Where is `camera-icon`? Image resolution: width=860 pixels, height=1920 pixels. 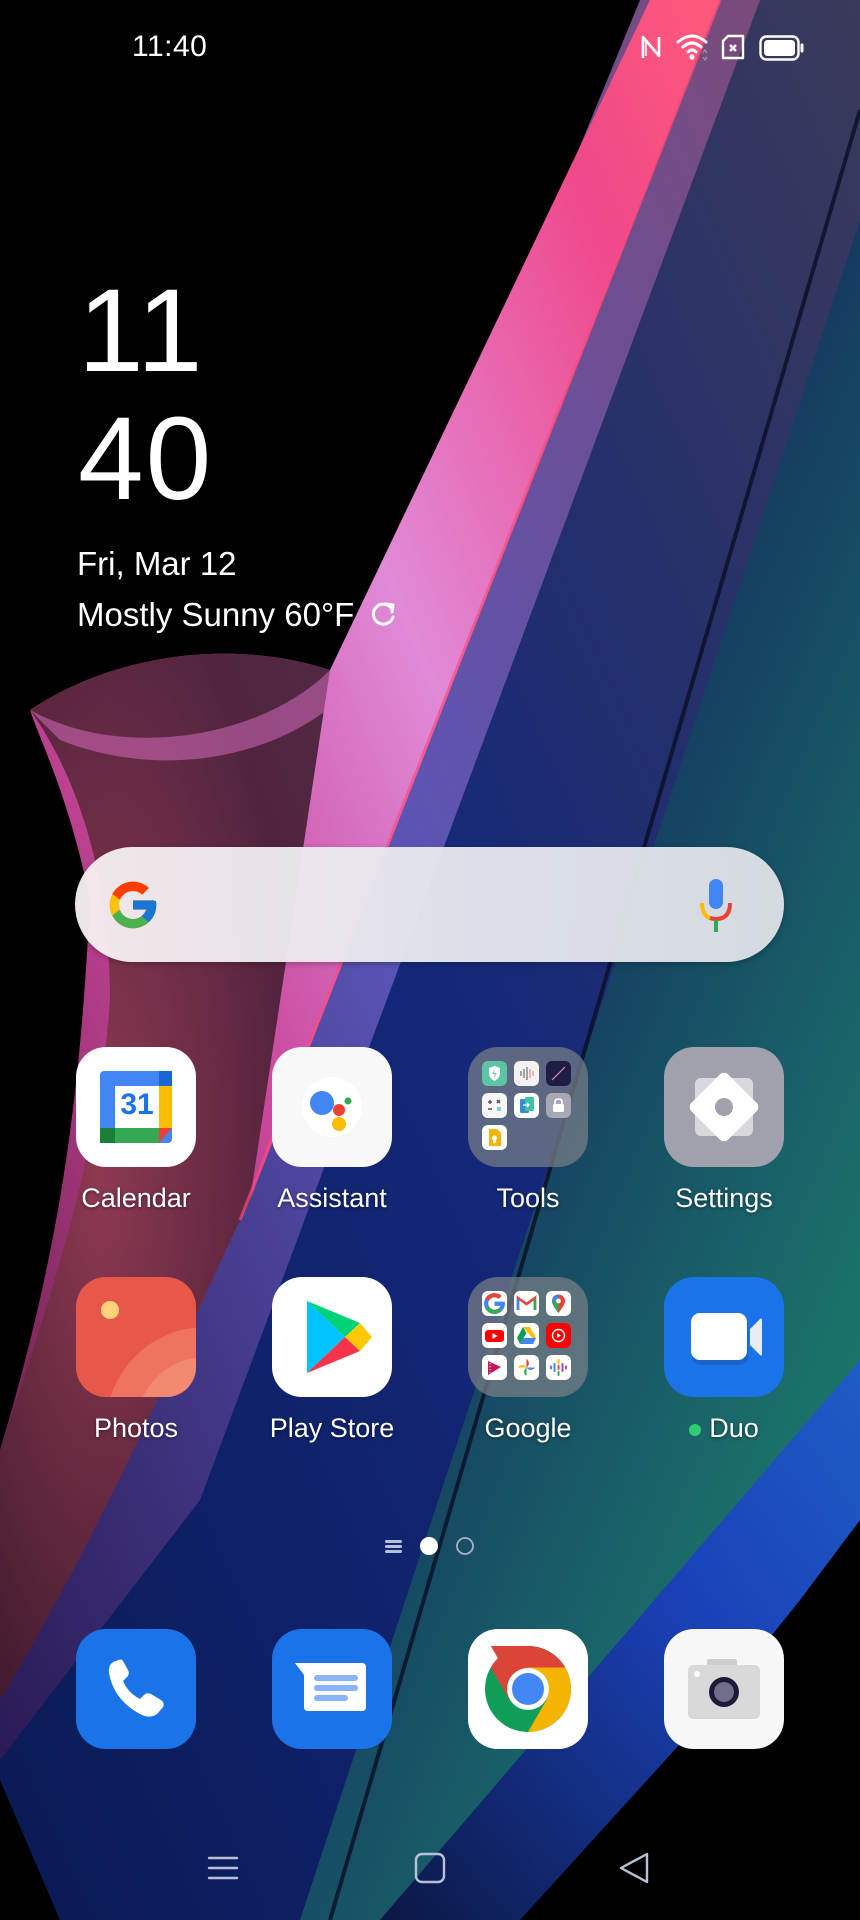 camera-icon is located at coordinates (724, 1689).